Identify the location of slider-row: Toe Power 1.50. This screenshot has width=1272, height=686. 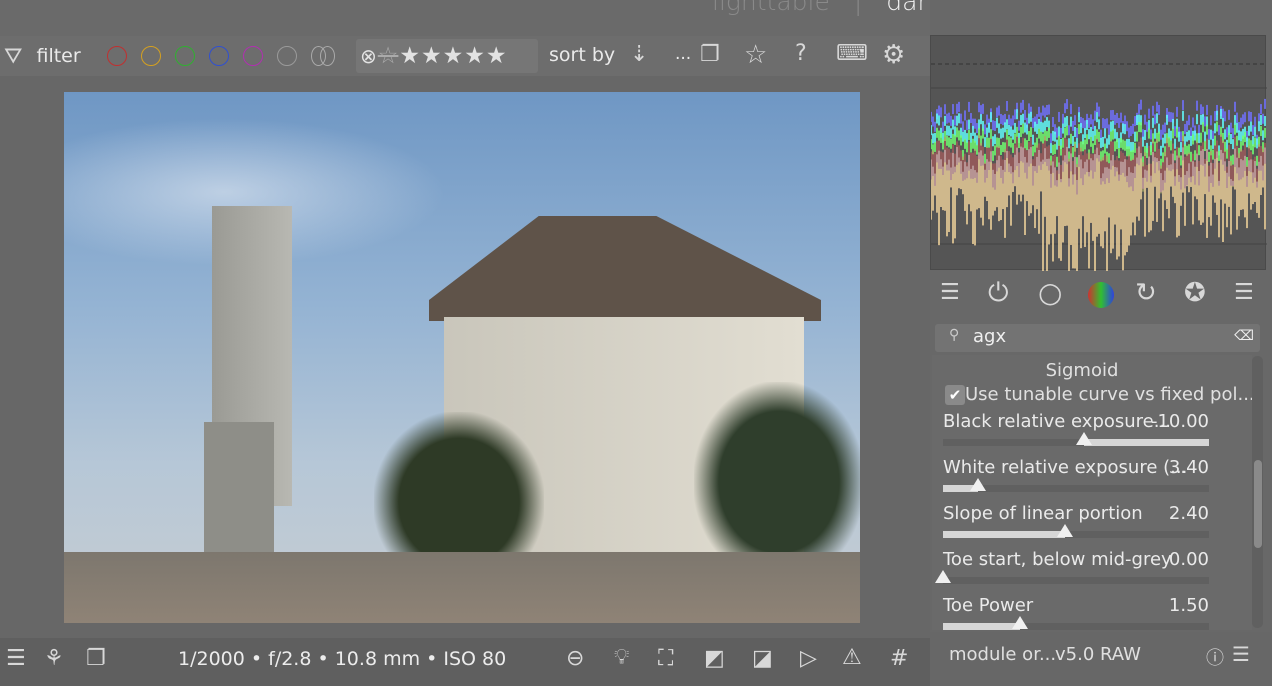
(1076, 612).